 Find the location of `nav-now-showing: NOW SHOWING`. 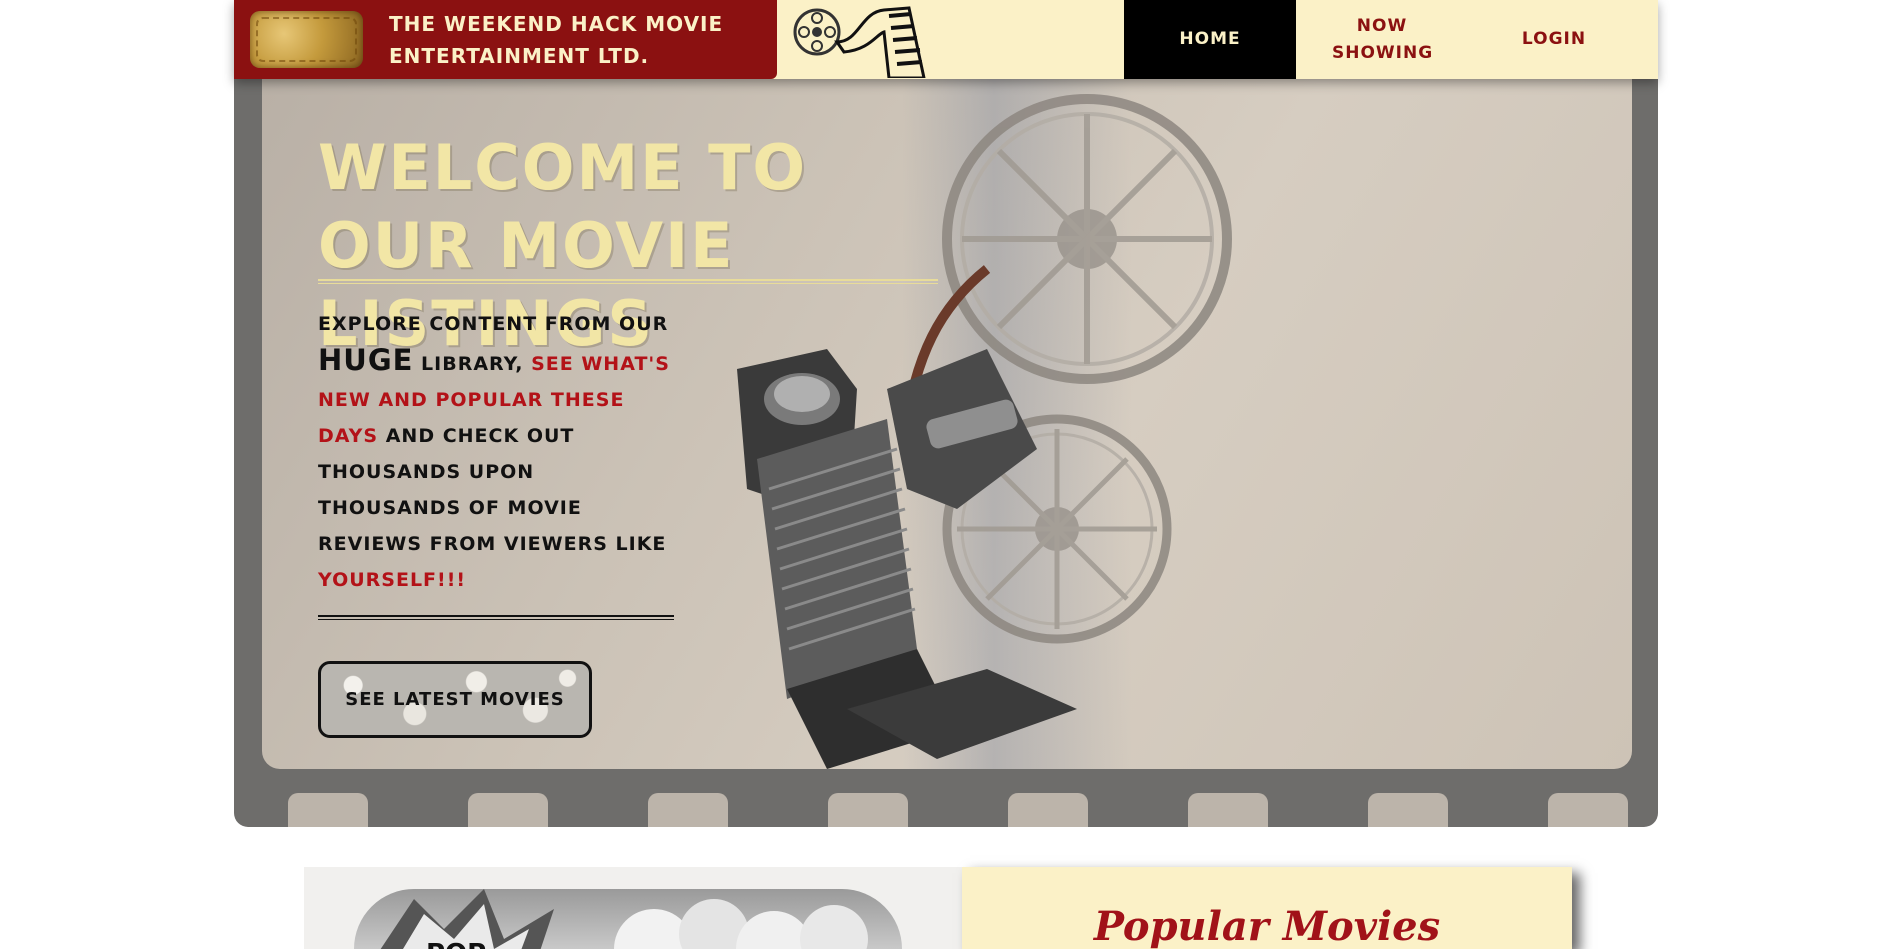

nav-now-showing: NOW SHOWING is located at coordinates (1382, 39).